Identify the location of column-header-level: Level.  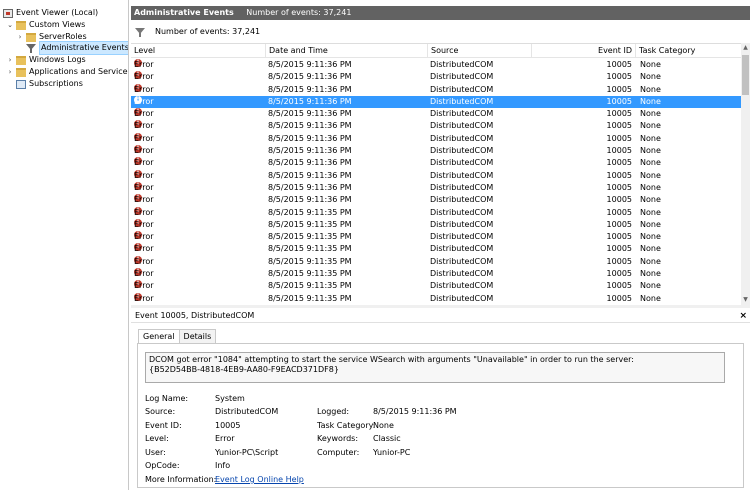
(198, 51).